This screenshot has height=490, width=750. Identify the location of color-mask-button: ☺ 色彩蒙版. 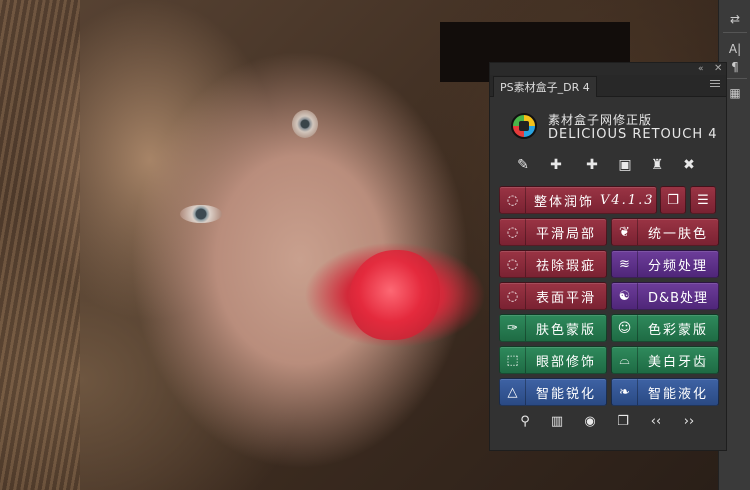
(665, 328).